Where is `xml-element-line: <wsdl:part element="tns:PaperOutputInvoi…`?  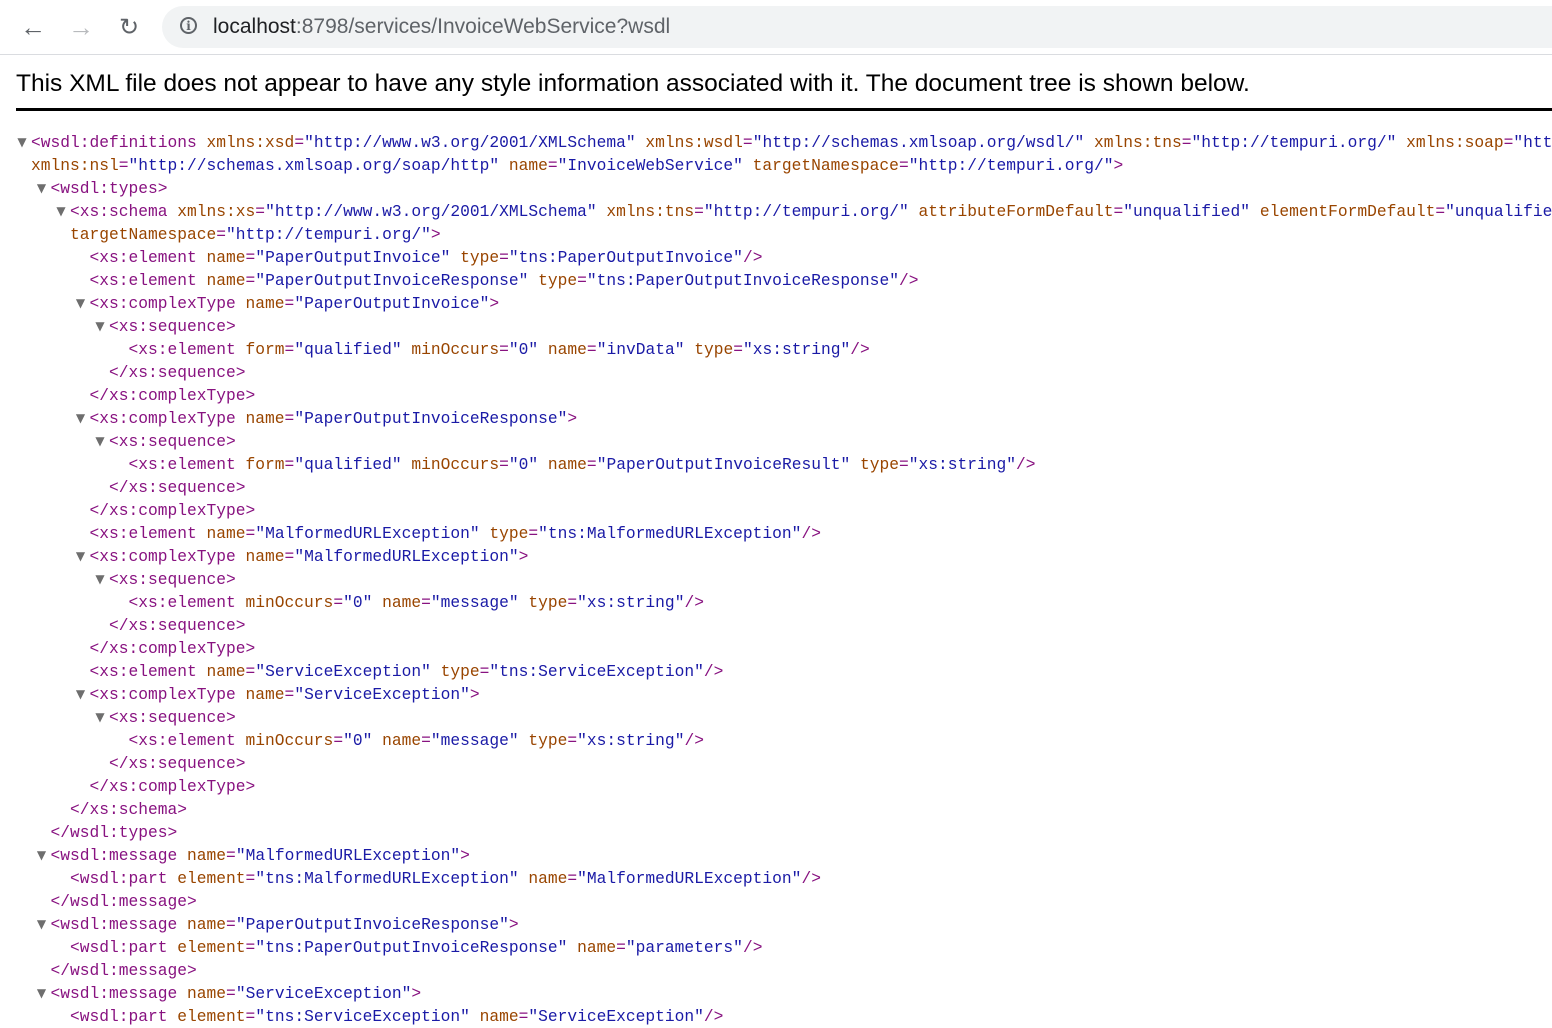
xml-element-line: <wsdl:part element="tns:PaperOutputInvoi… is located at coordinates (776, 947).